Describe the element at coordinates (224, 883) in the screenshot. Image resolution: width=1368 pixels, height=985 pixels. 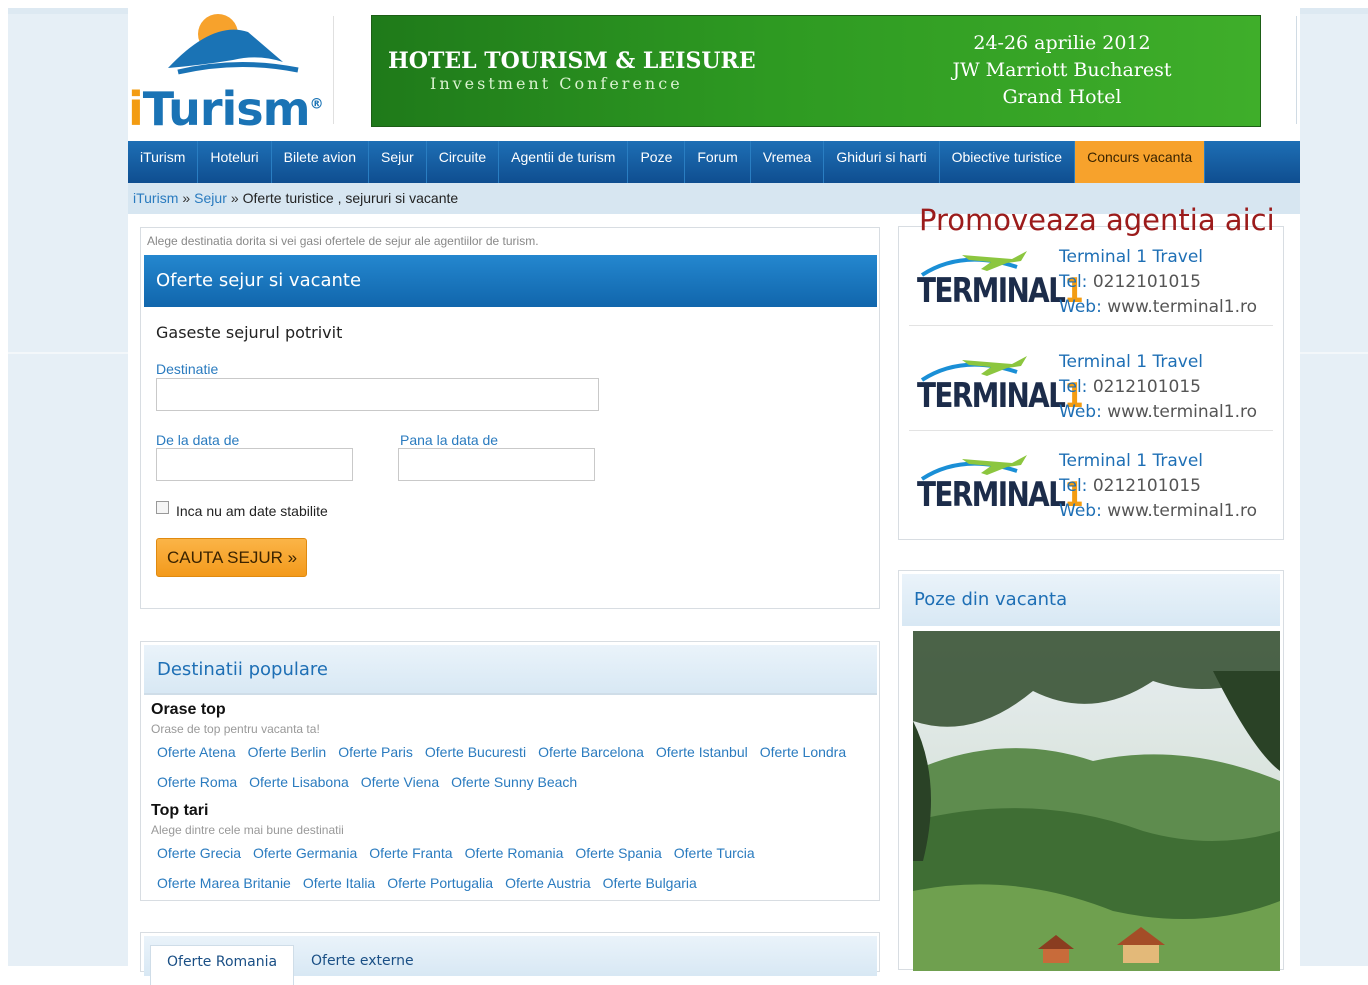
I see `destination-link: Oferte Marea Britanie` at that location.